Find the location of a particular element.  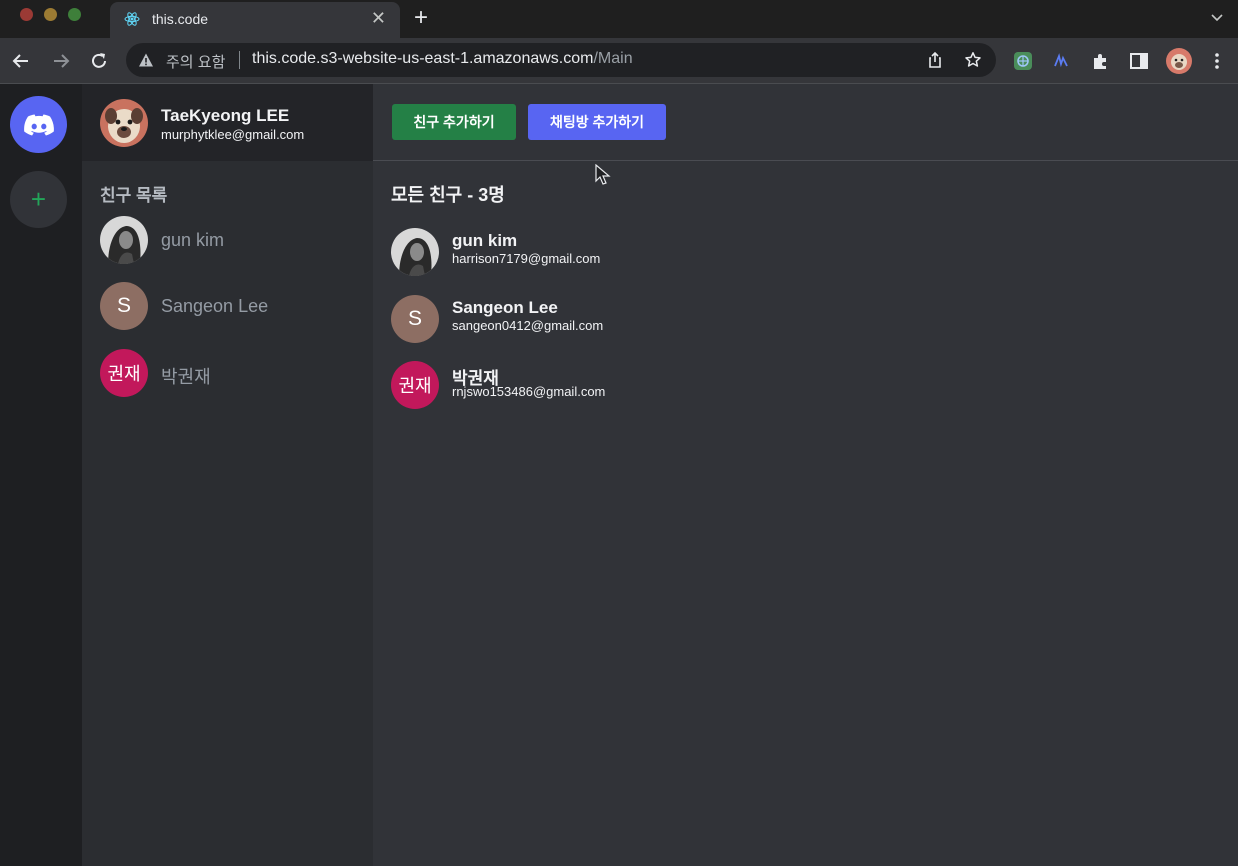

url-path: /Main is located at coordinates (613, 58).